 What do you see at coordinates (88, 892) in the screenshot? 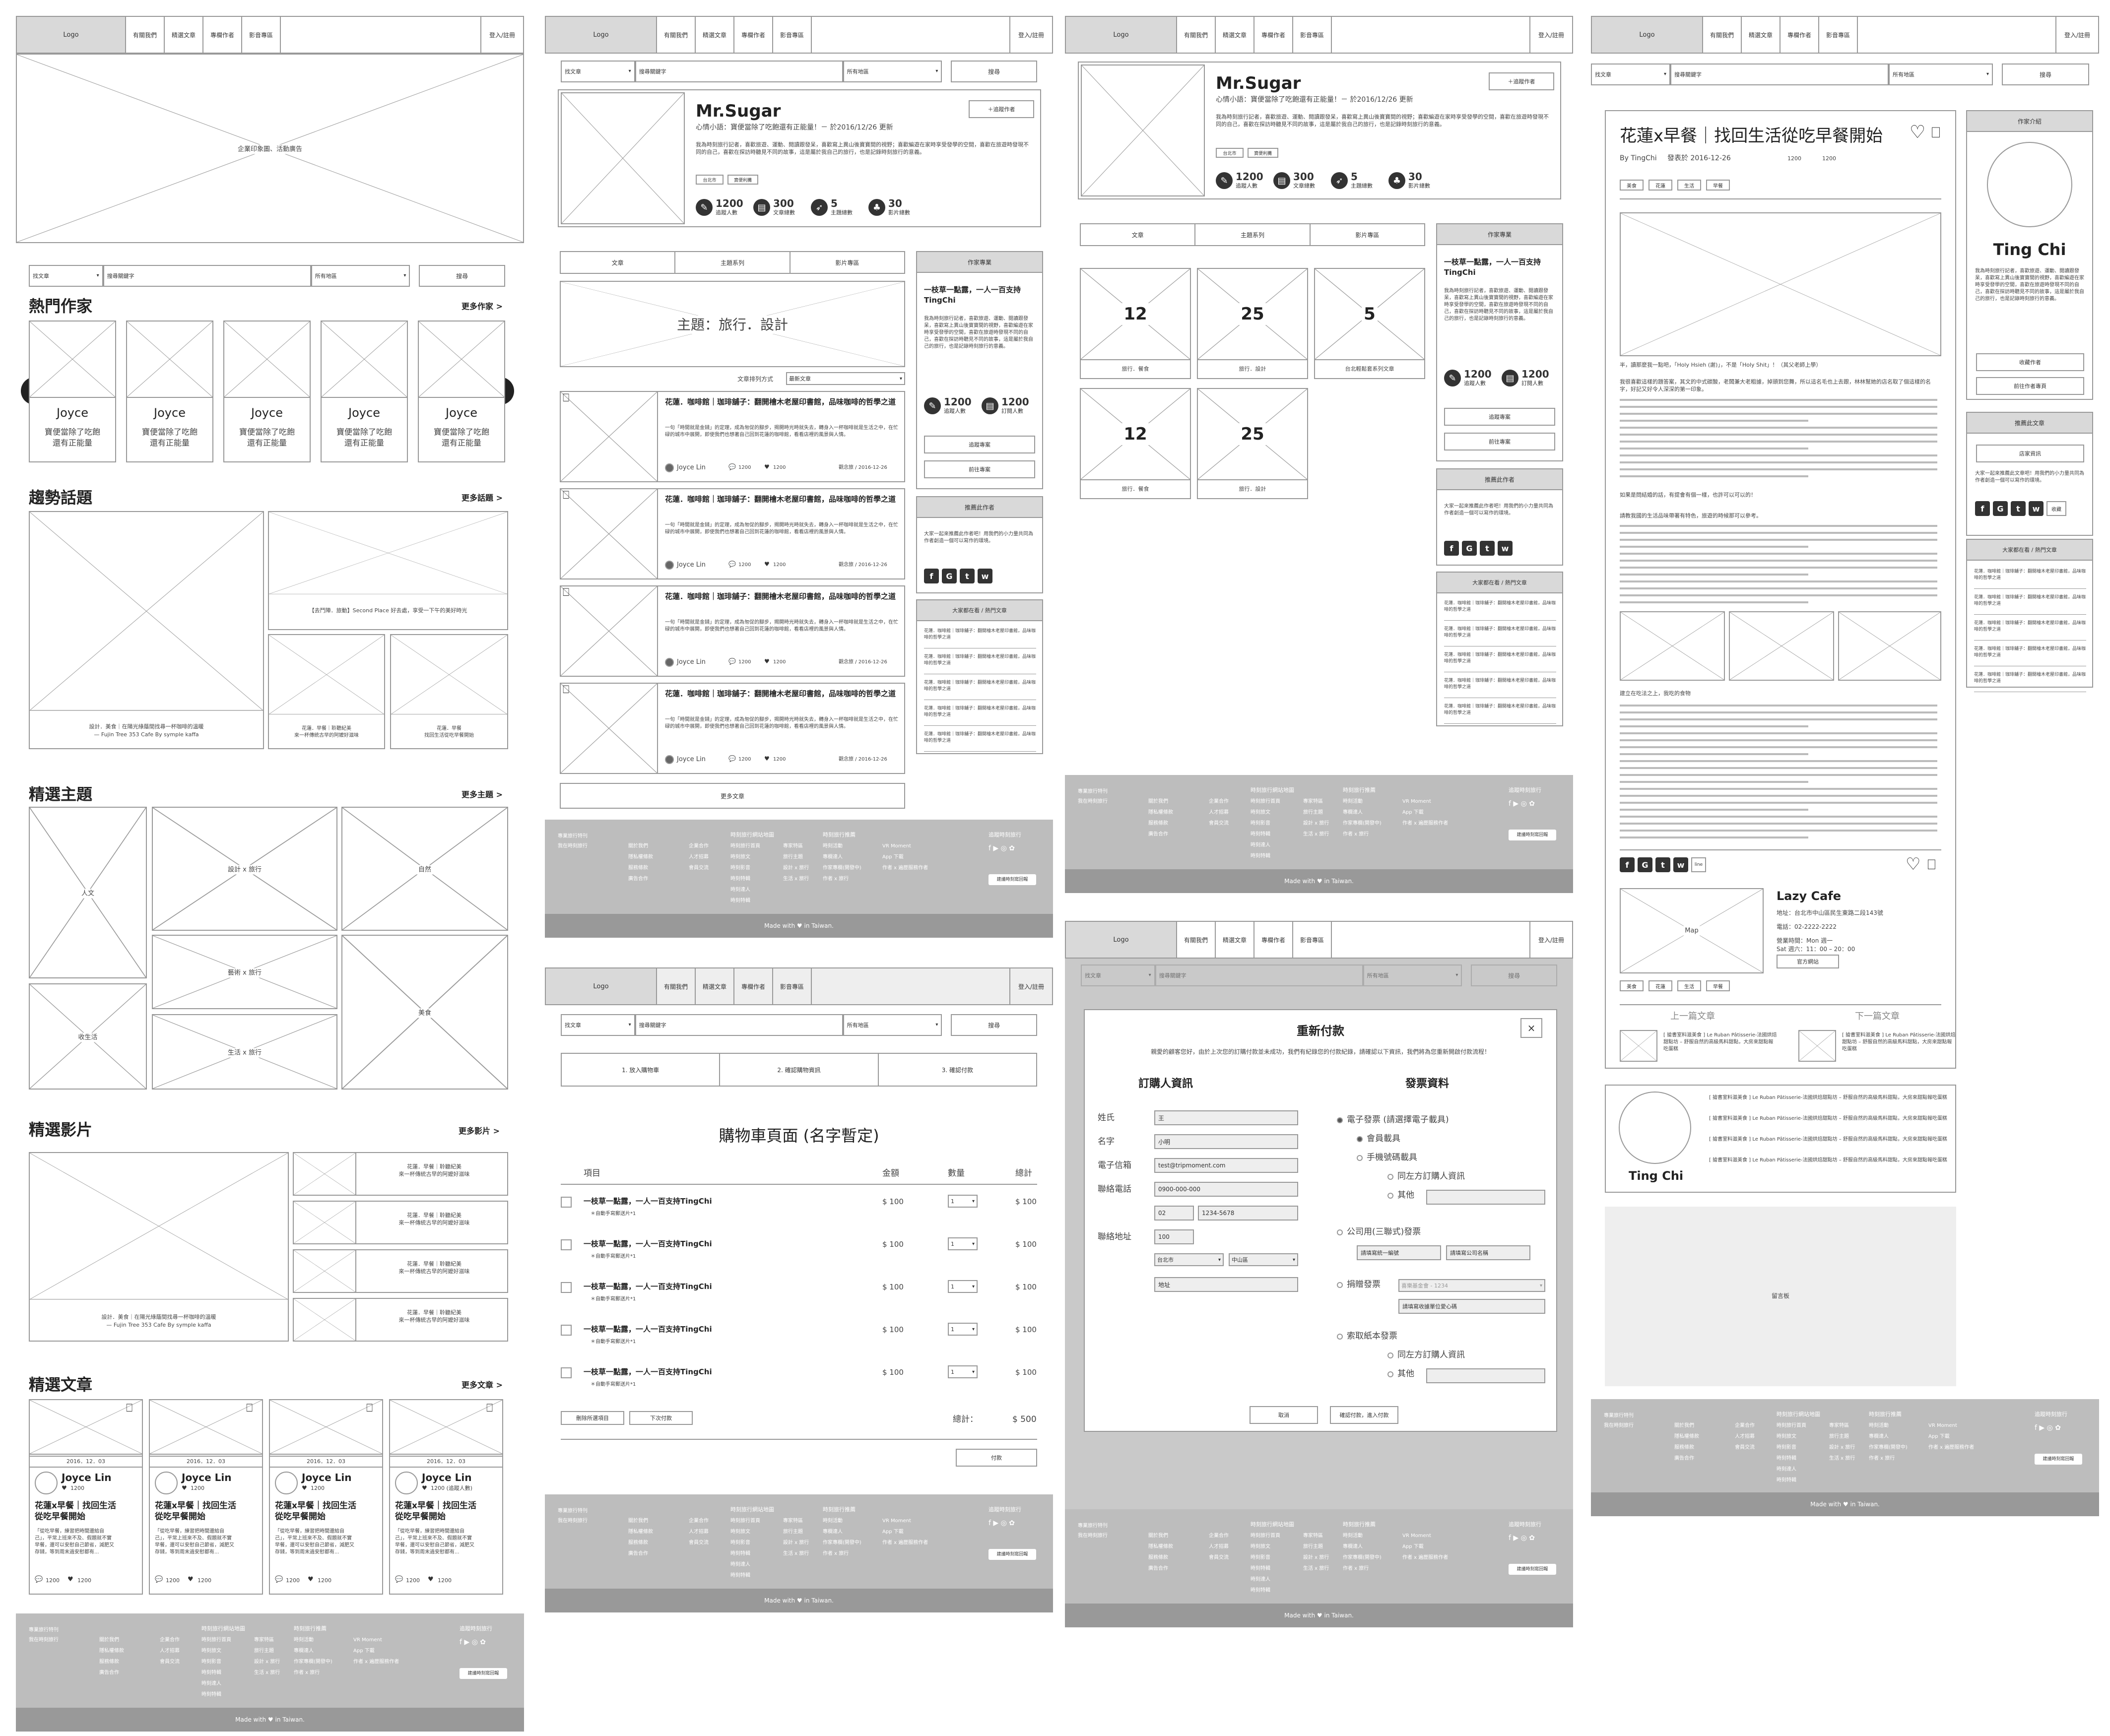
I see `theme-tile: 人文` at bounding box center [88, 892].